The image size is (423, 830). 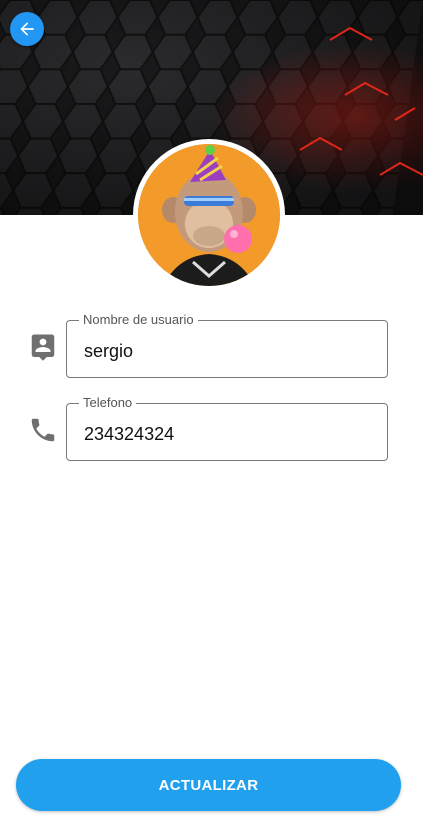 What do you see at coordinates (227, 344) in the screenshot?
I see `username-field: Nombre de usuario sergio` at bounding box center [227, 344].